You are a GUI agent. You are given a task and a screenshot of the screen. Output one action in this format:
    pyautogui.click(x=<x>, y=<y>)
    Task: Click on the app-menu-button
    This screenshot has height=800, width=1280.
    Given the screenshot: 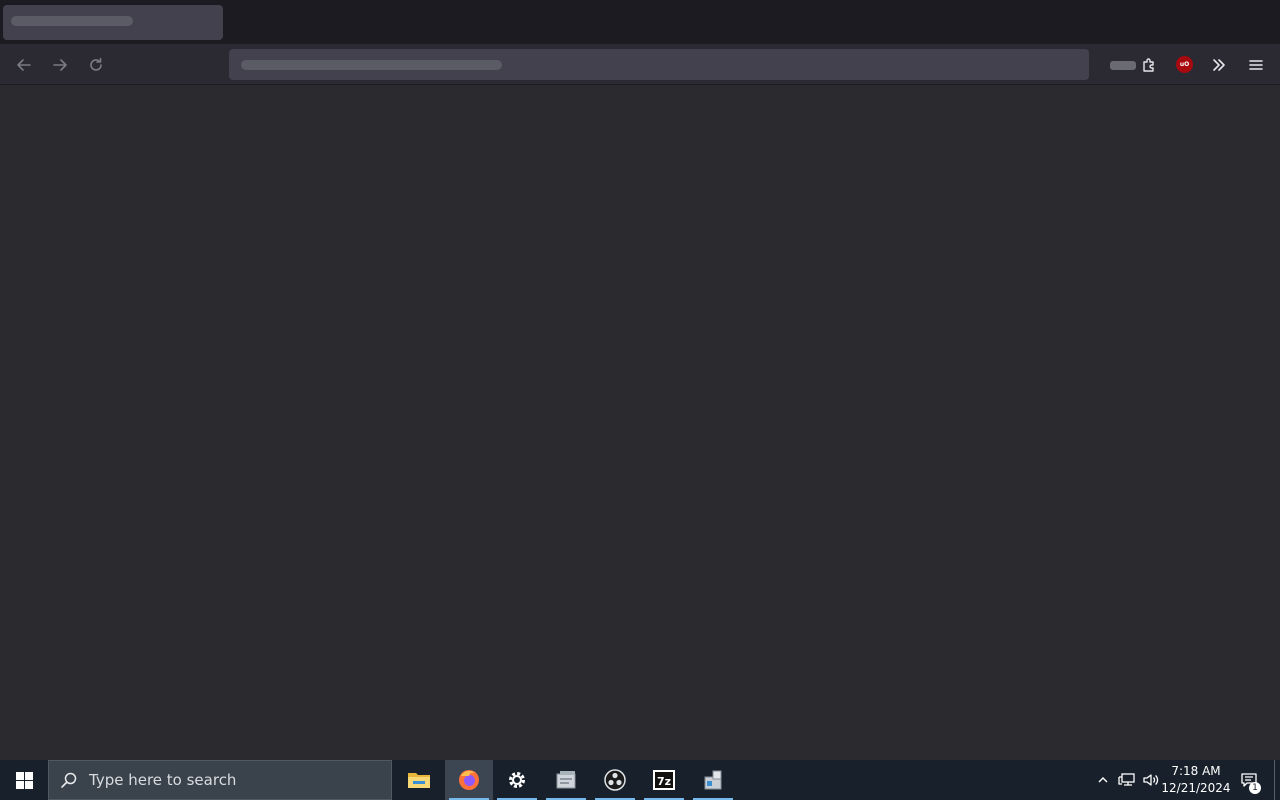 What is the action you would take?
    pyautogui.click(x=1256, y=65)
    